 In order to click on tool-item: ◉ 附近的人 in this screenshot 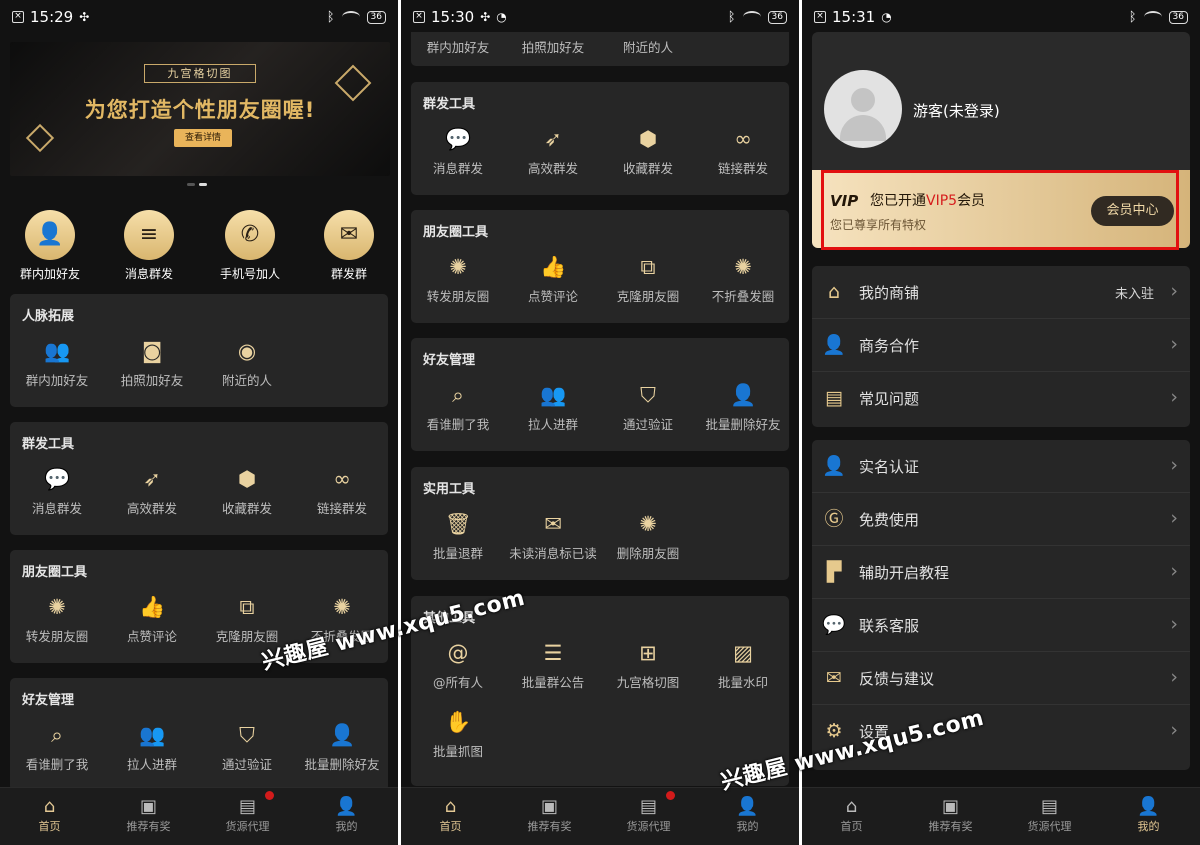, I will do `click(247, 363)`.